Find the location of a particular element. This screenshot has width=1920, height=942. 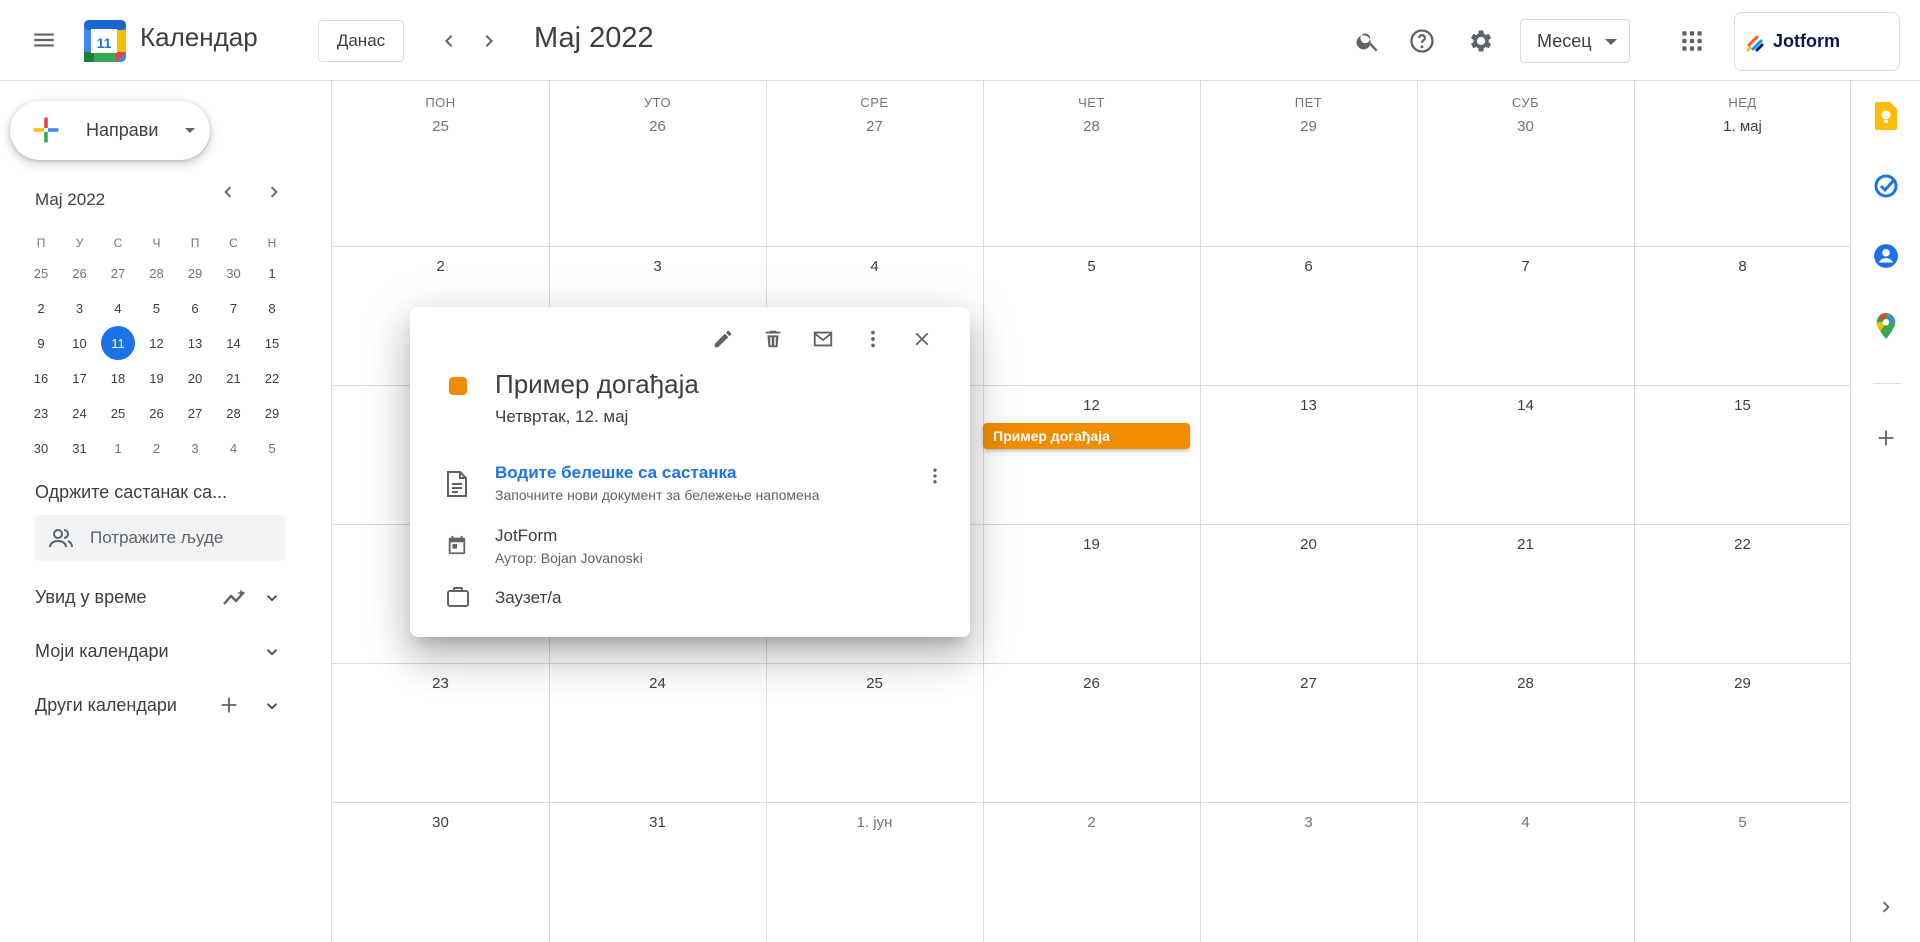

notes-more-button is located at coordinates (935, 476).